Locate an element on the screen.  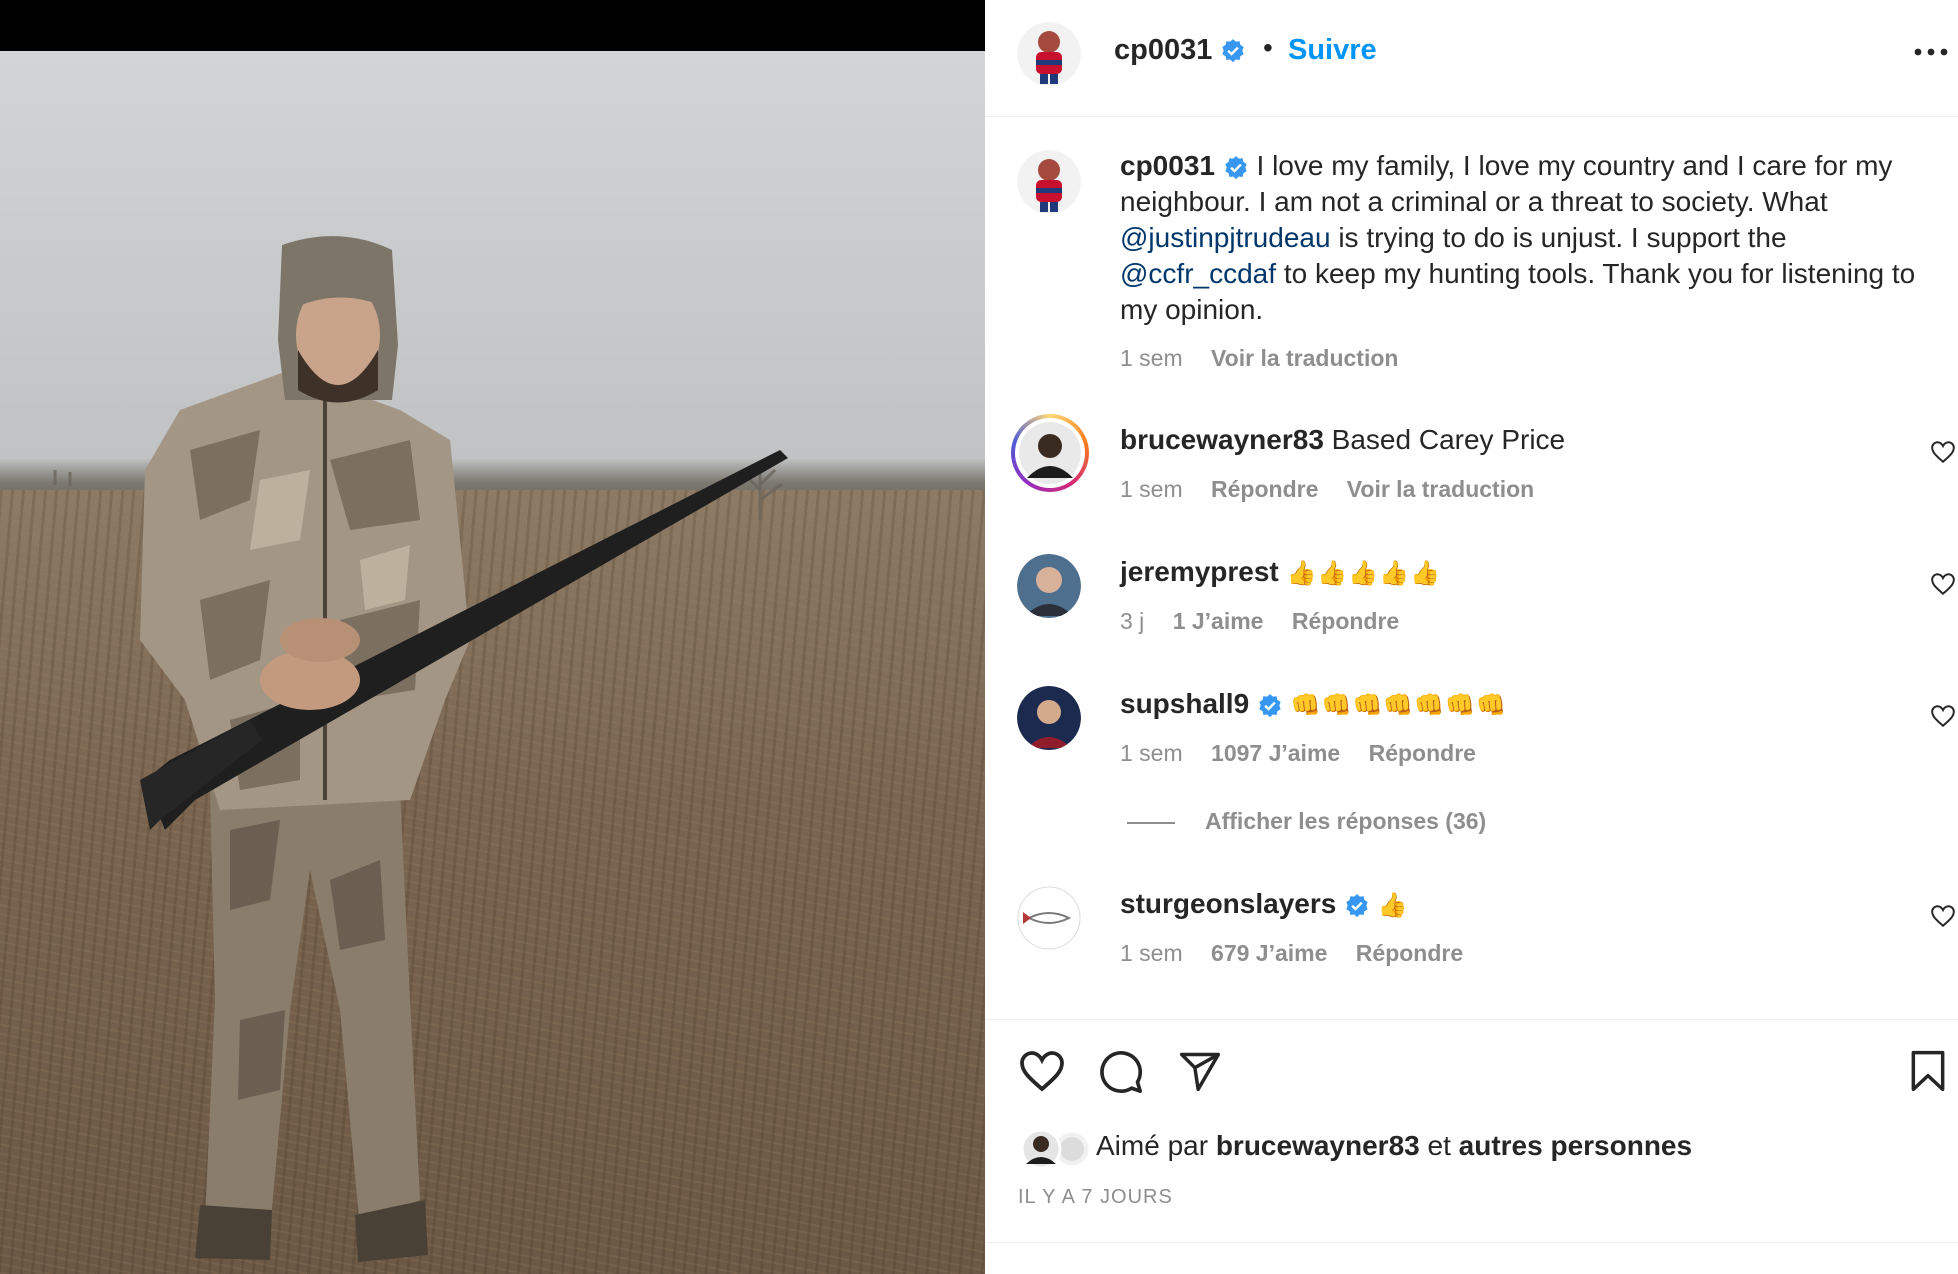
comment-meta: 1 sem 1097 J’aime Répondre is located at coordinates (1309, 753).